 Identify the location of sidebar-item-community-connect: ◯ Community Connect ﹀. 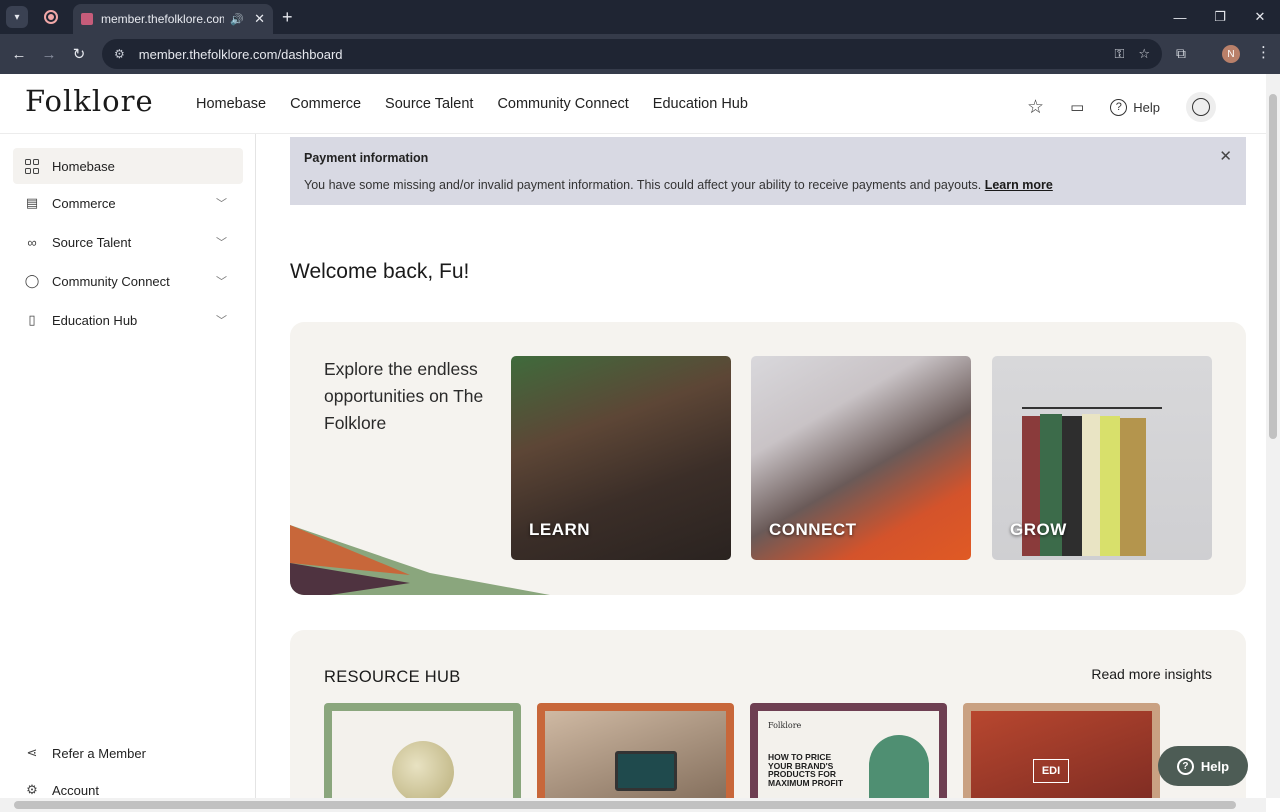
(128, 281).